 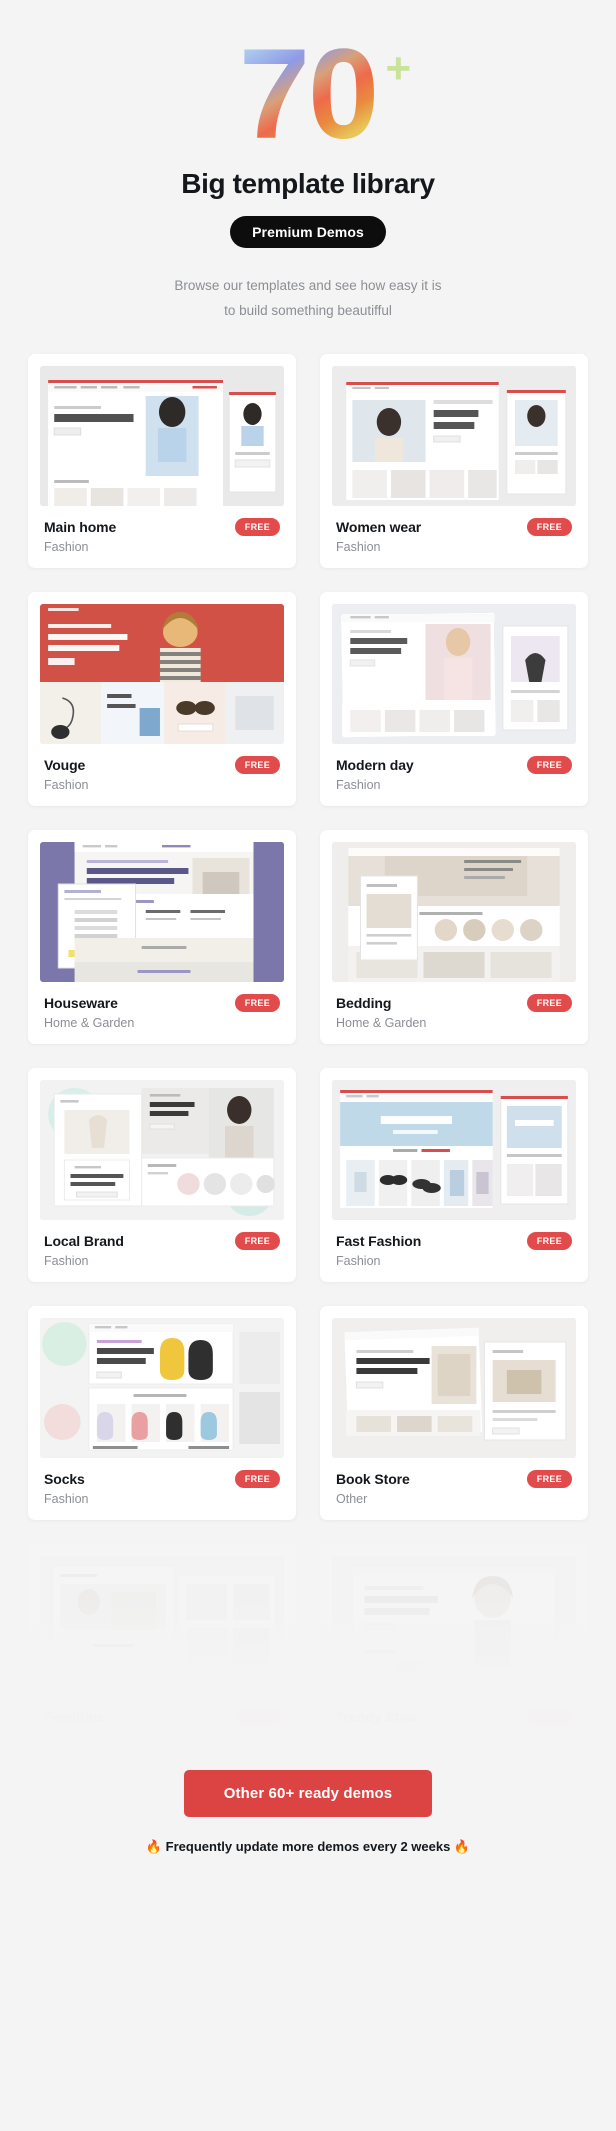 I want to click on demo-card-header: Vouge FREE, so click(x=162, y=765).